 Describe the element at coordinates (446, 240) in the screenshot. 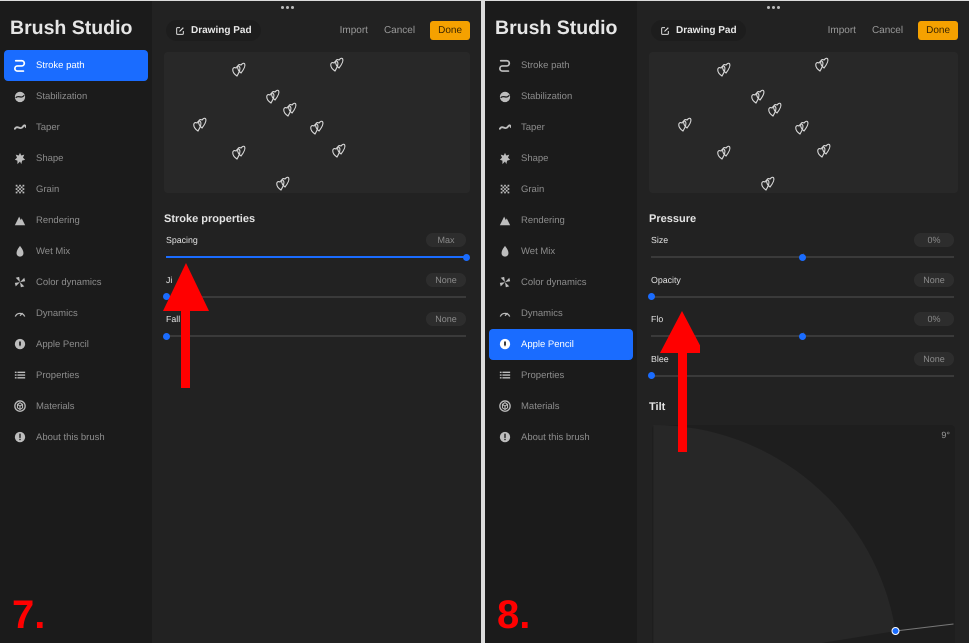

I see `slider-value: Max` at that location.